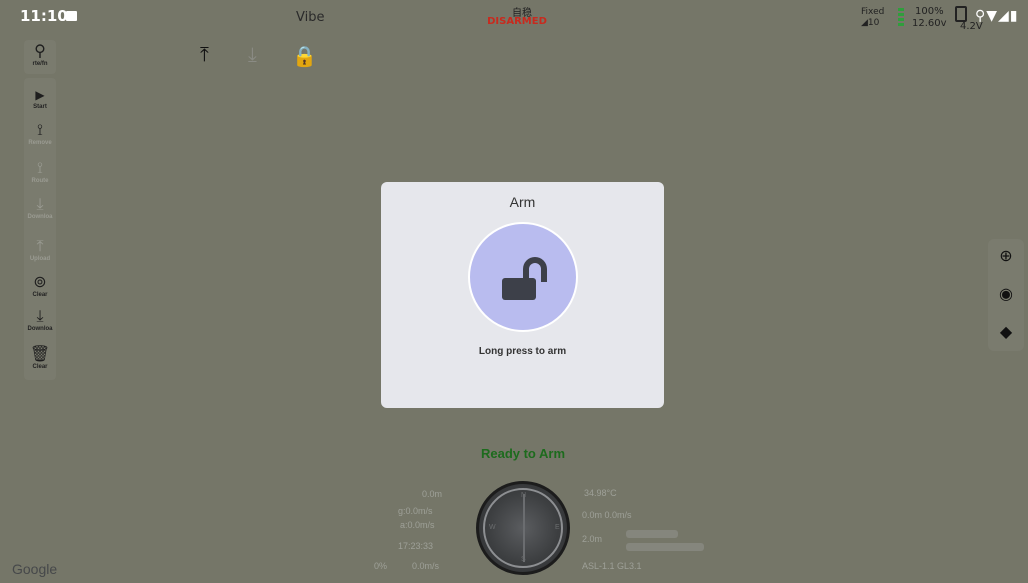  Describe the element at coordinates (873, 12) in the screenshot. I see `gps-fix-status: Fixed` at that location.